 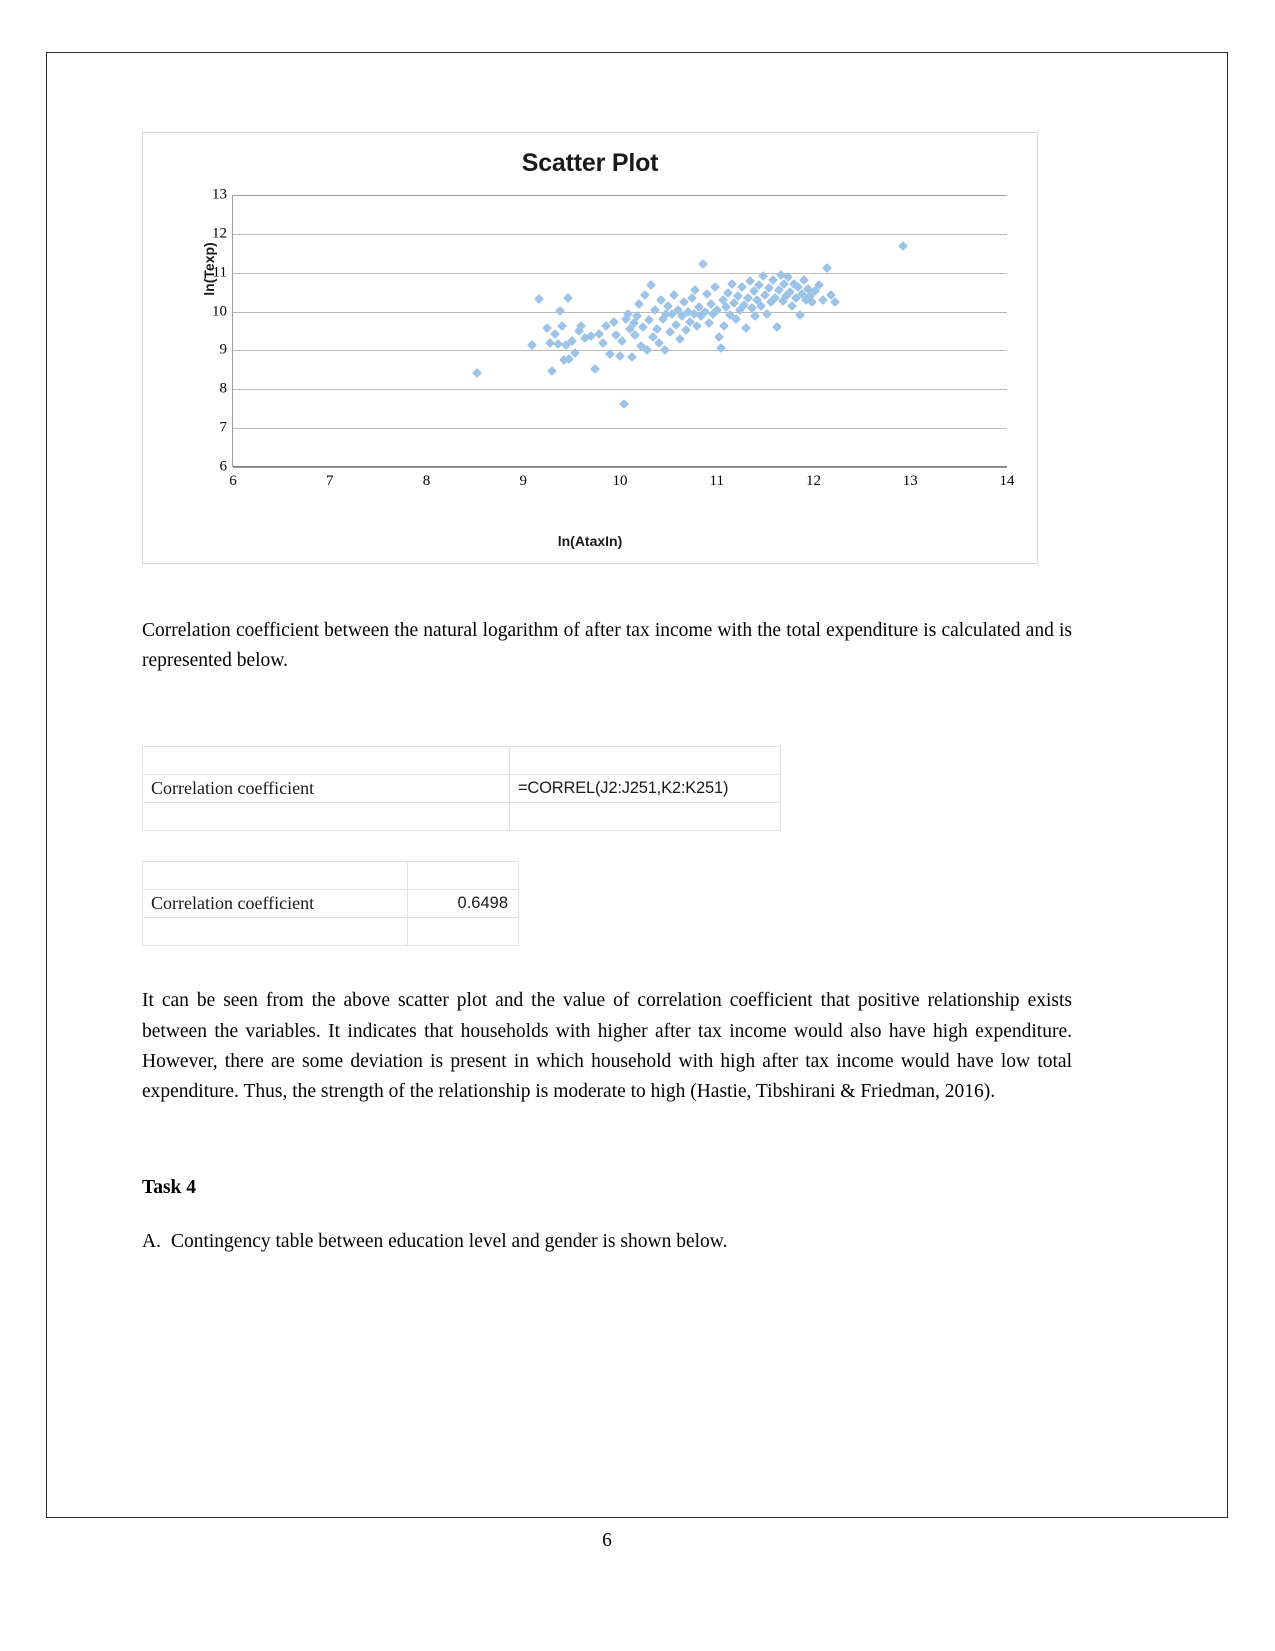 What do you see at coordinates (620, 481) in the screenshot?
I see `x-axis-tick-label: 10` at bounding box center [620, 481].